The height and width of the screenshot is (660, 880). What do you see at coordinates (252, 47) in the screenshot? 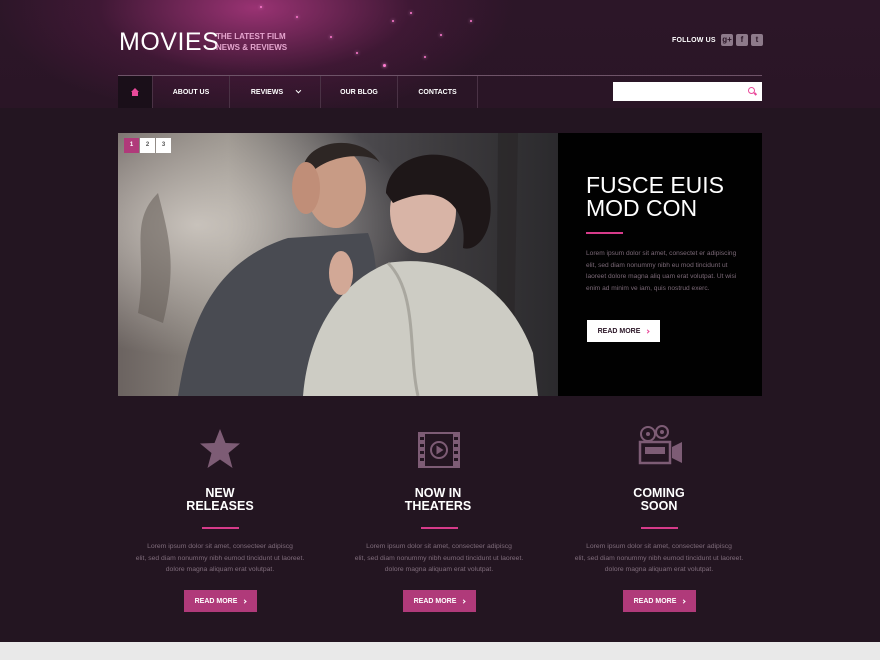
I see `tagline-line2: NEWS & REVIEWS` at bounding box center [252, 47].